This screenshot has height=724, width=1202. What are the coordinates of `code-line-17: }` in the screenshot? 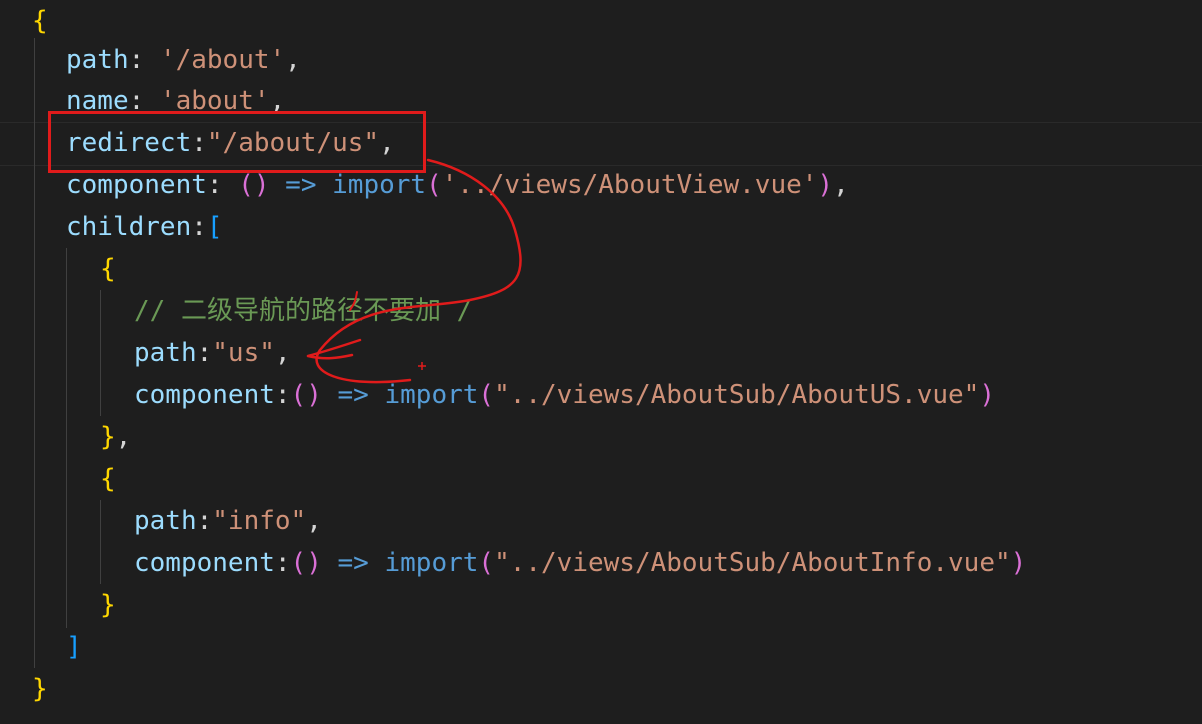 It's located at (40, 689).